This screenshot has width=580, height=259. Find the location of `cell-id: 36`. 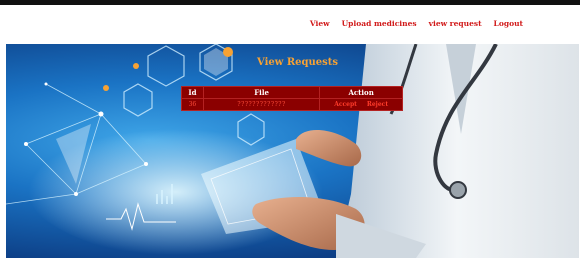

cell-id: 36 is located at coordinates (192, 104).